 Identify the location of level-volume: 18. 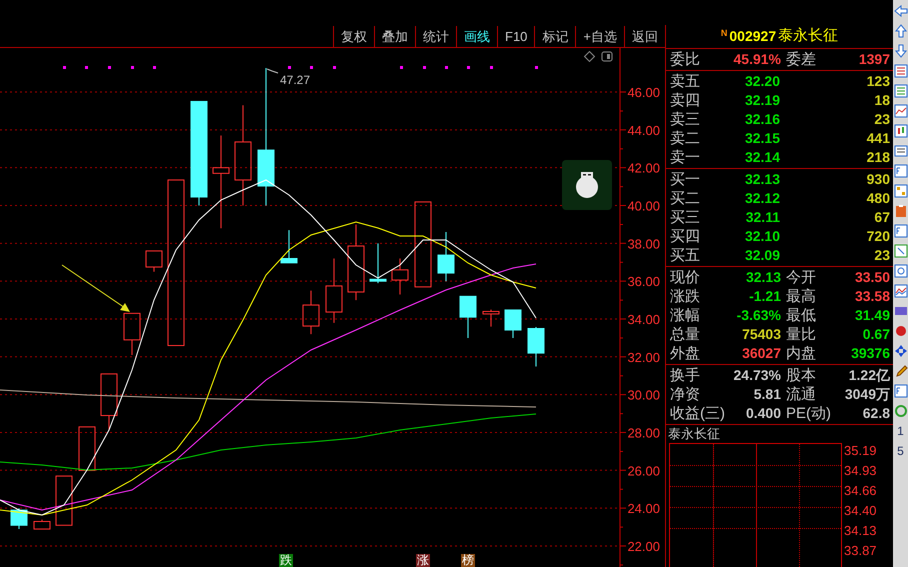
(881, 100).